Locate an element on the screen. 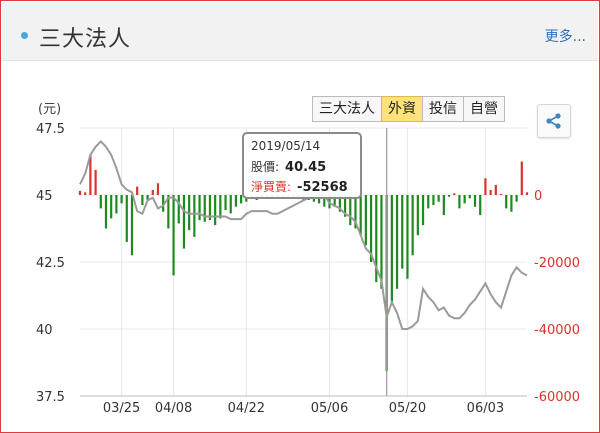 The width and height of the screenshot is (600, 433). left-axis-ticks: 47.5 45 42.5 40 37.5 is located at coordinates (50, 263).